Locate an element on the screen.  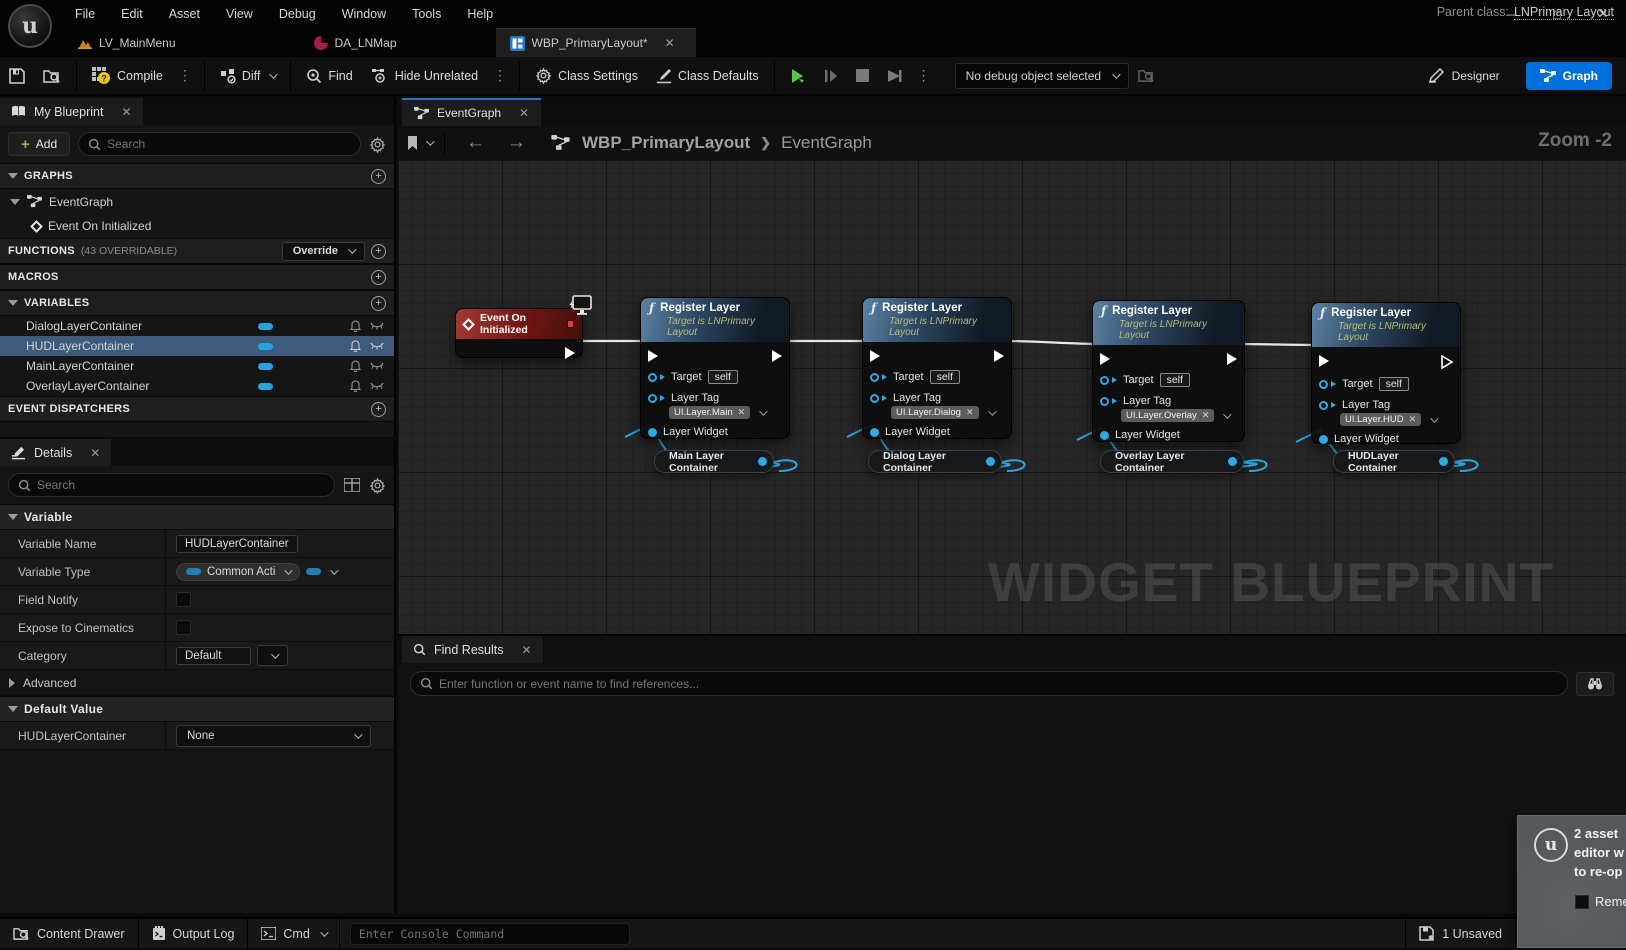
category-dropdown is located at coordinates (272, 655).